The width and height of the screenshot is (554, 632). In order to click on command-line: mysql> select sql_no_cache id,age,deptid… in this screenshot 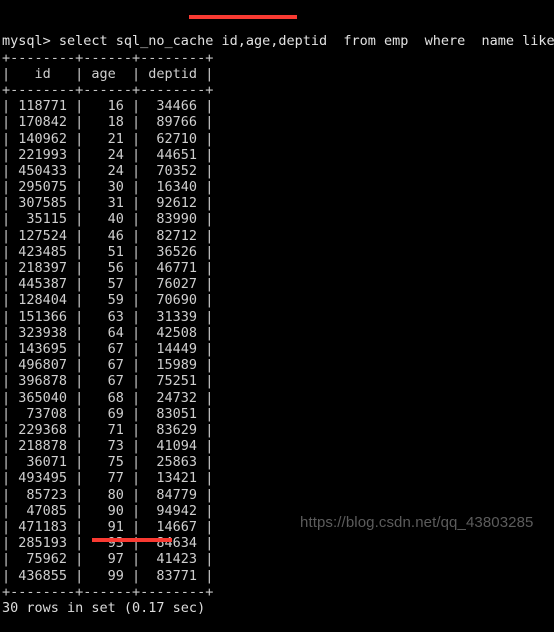, I will do `click(278, 41)`.